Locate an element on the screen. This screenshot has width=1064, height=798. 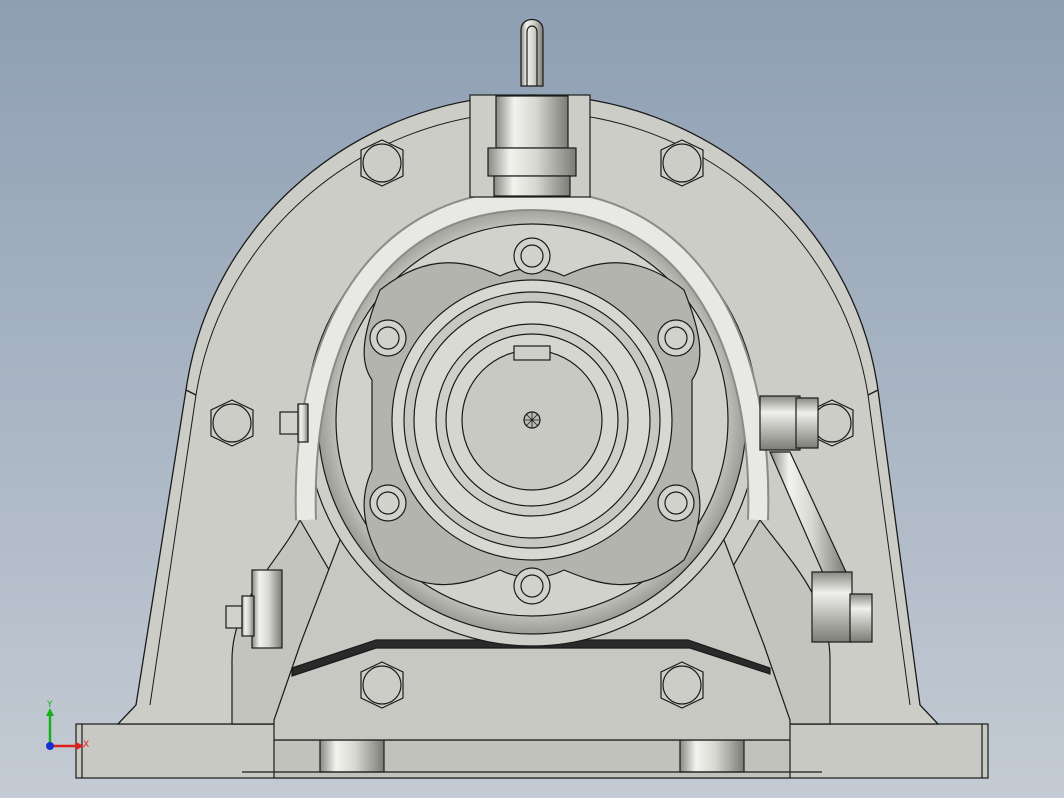
bolt-top-right is located at coordinates (682, 163).